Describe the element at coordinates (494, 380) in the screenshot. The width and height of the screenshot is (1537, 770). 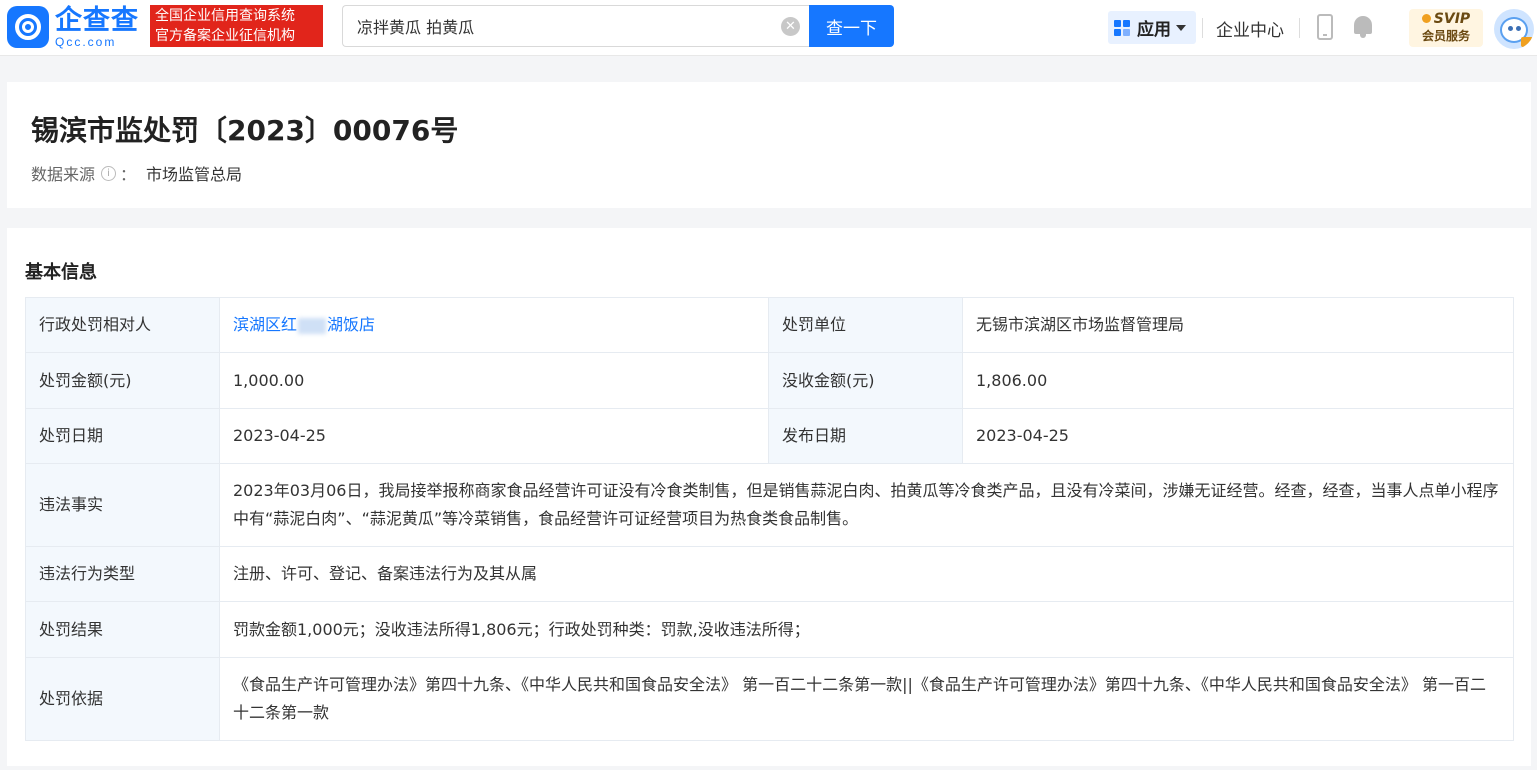
I see `fine-value: 1,000.00` at that location.